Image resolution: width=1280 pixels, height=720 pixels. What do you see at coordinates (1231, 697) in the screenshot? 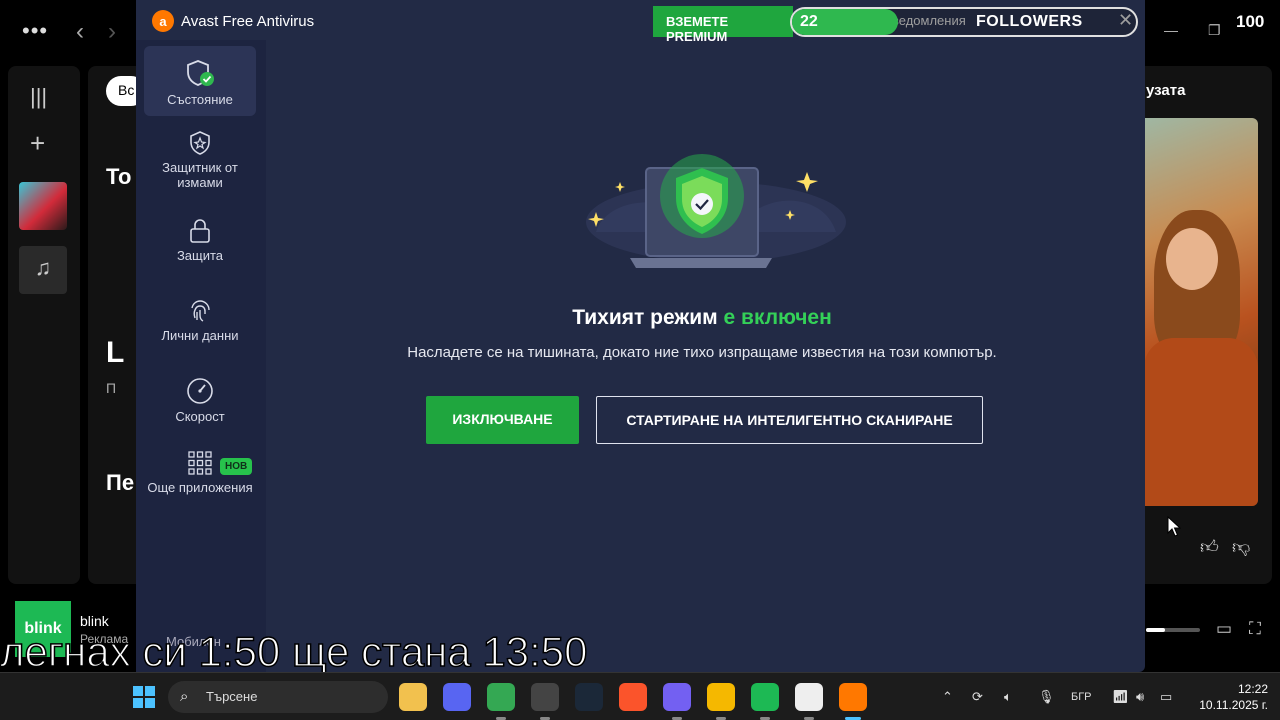
I see `clock: 12:22 10.11.2025 г.` at bounding box center [1231, 697].